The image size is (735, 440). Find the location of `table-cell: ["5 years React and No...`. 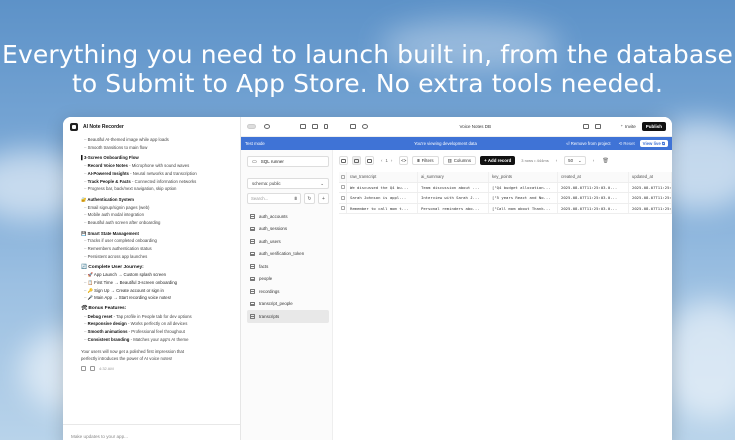

table-cell: ["5 years React and No... is located at coordinates (523, 198).